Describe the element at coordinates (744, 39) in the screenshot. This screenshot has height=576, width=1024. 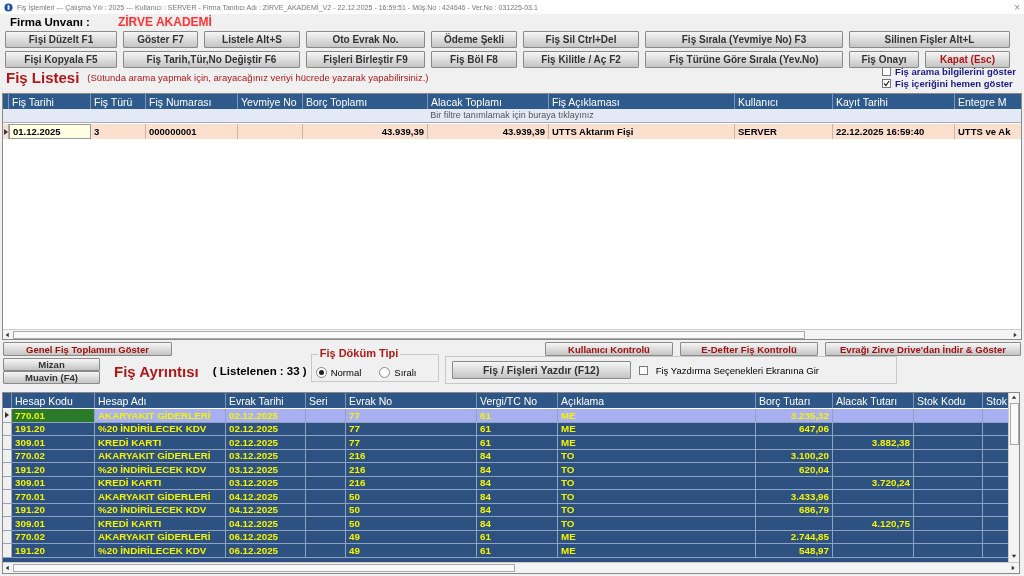
I see `toolbar-button: Fiş Sırala (Yevmiye No) F3` at that location.